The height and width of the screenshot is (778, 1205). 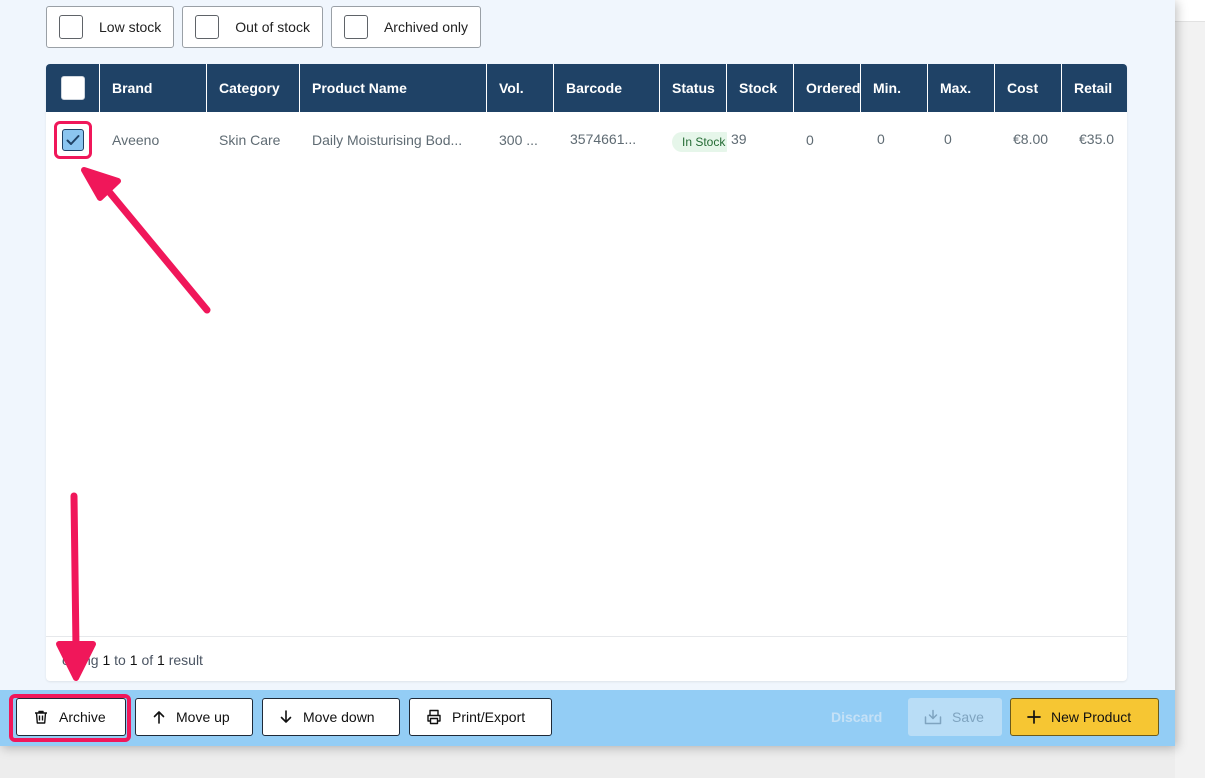 What do you see at coordinates (147, 660) in the screenshot?
I see `summary-of-word: of` at bounding box center [147, 660].